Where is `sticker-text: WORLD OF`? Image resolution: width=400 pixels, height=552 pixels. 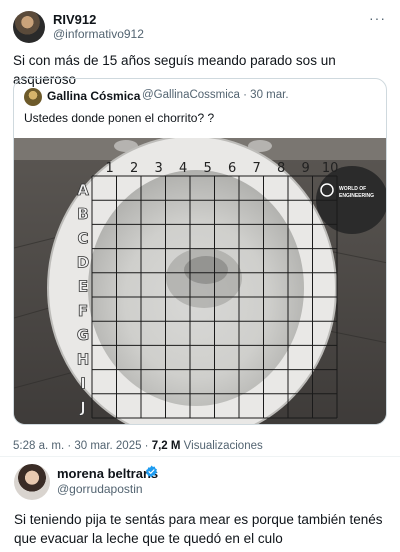
sticker-text: WORLD OF is located at coordinates (352, 189).